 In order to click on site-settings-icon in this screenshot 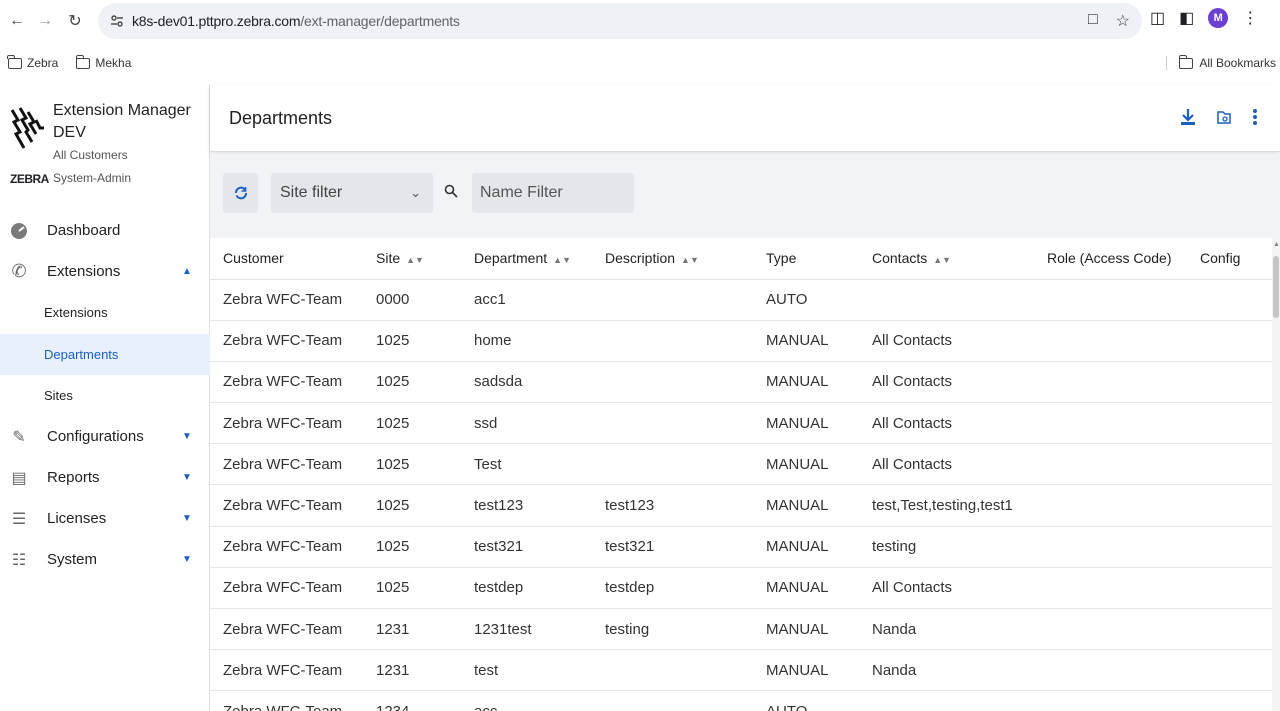, I will do `click(117, 21)`.